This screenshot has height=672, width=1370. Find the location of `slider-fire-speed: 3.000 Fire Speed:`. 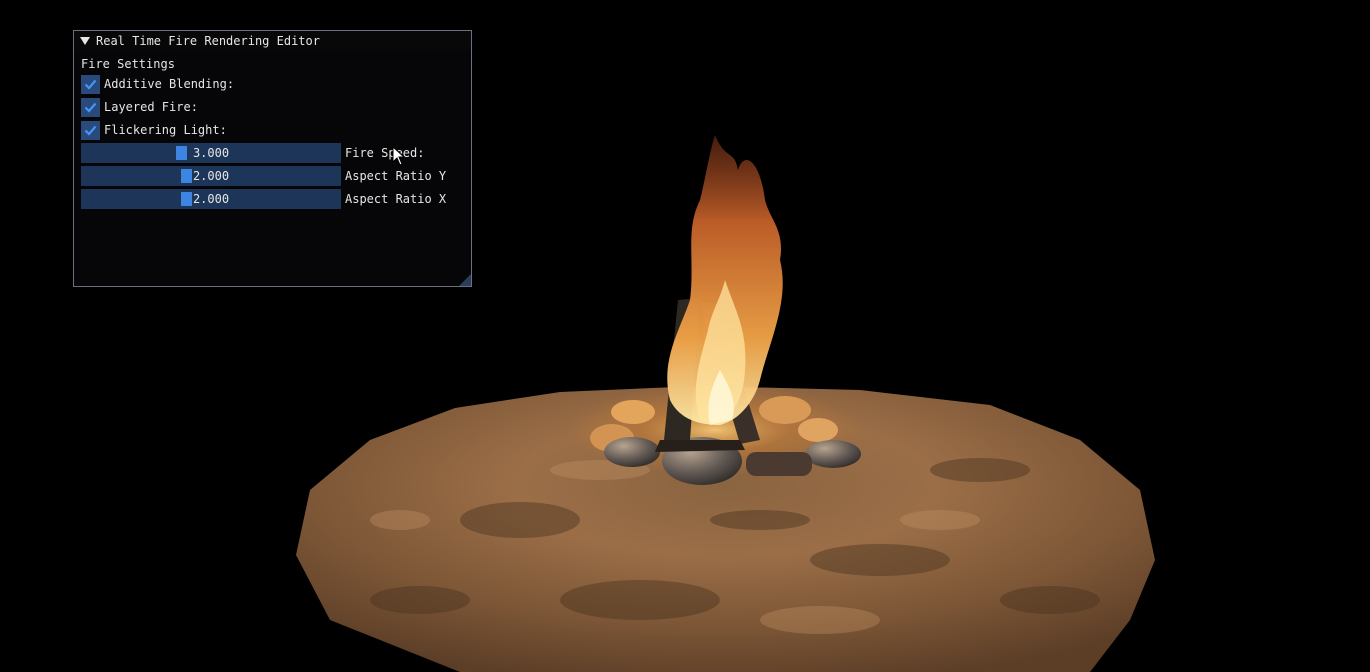

slider-fire-speed: 3.000 Fire Speed: is located at coordinates (252, 153).